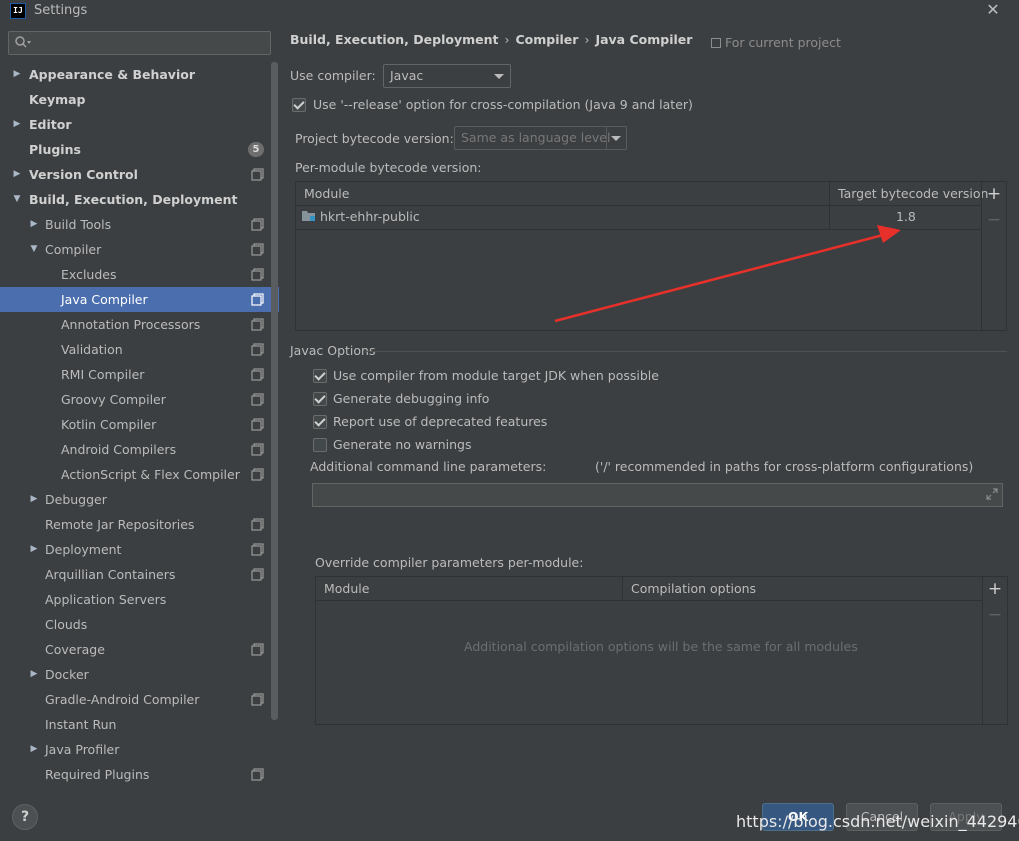 Image resolution: width=1019 pixels, height=841 pixels. I want to click on sidebar-item: Required Plugins, so click(139, 774).